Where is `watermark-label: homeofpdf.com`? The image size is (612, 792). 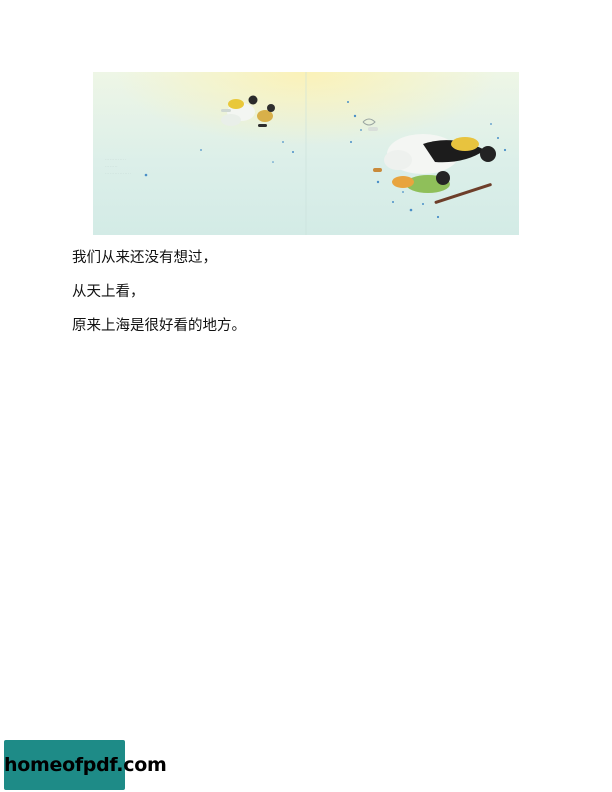
watermark-label: homeofpdf.com is located at coordinates (85, 765).